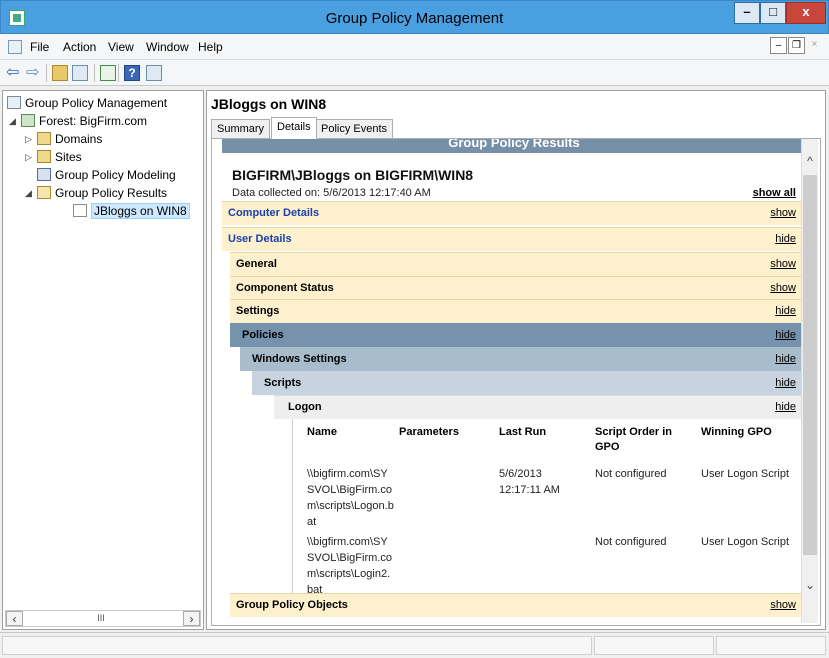 The width and height of the screenshot is (829, 658). I want to click on section-group-policy-objects: Group Policy Objects show, so click(518, 605).